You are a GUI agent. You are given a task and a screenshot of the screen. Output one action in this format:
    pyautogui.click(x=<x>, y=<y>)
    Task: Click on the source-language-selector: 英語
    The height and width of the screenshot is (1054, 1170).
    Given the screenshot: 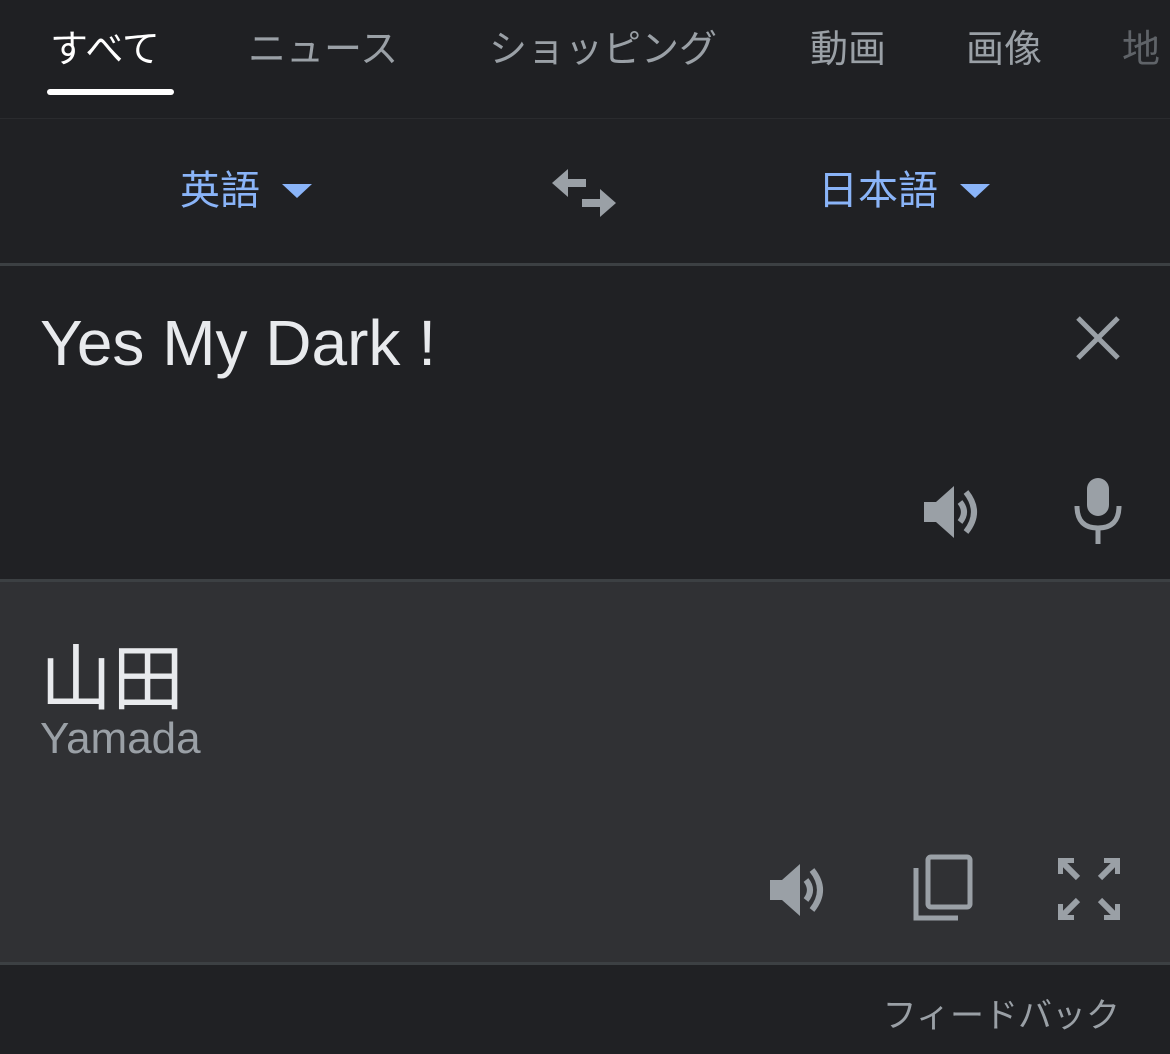 What is the action you would take?
    pyautogui.click(x=246, y=191)
    